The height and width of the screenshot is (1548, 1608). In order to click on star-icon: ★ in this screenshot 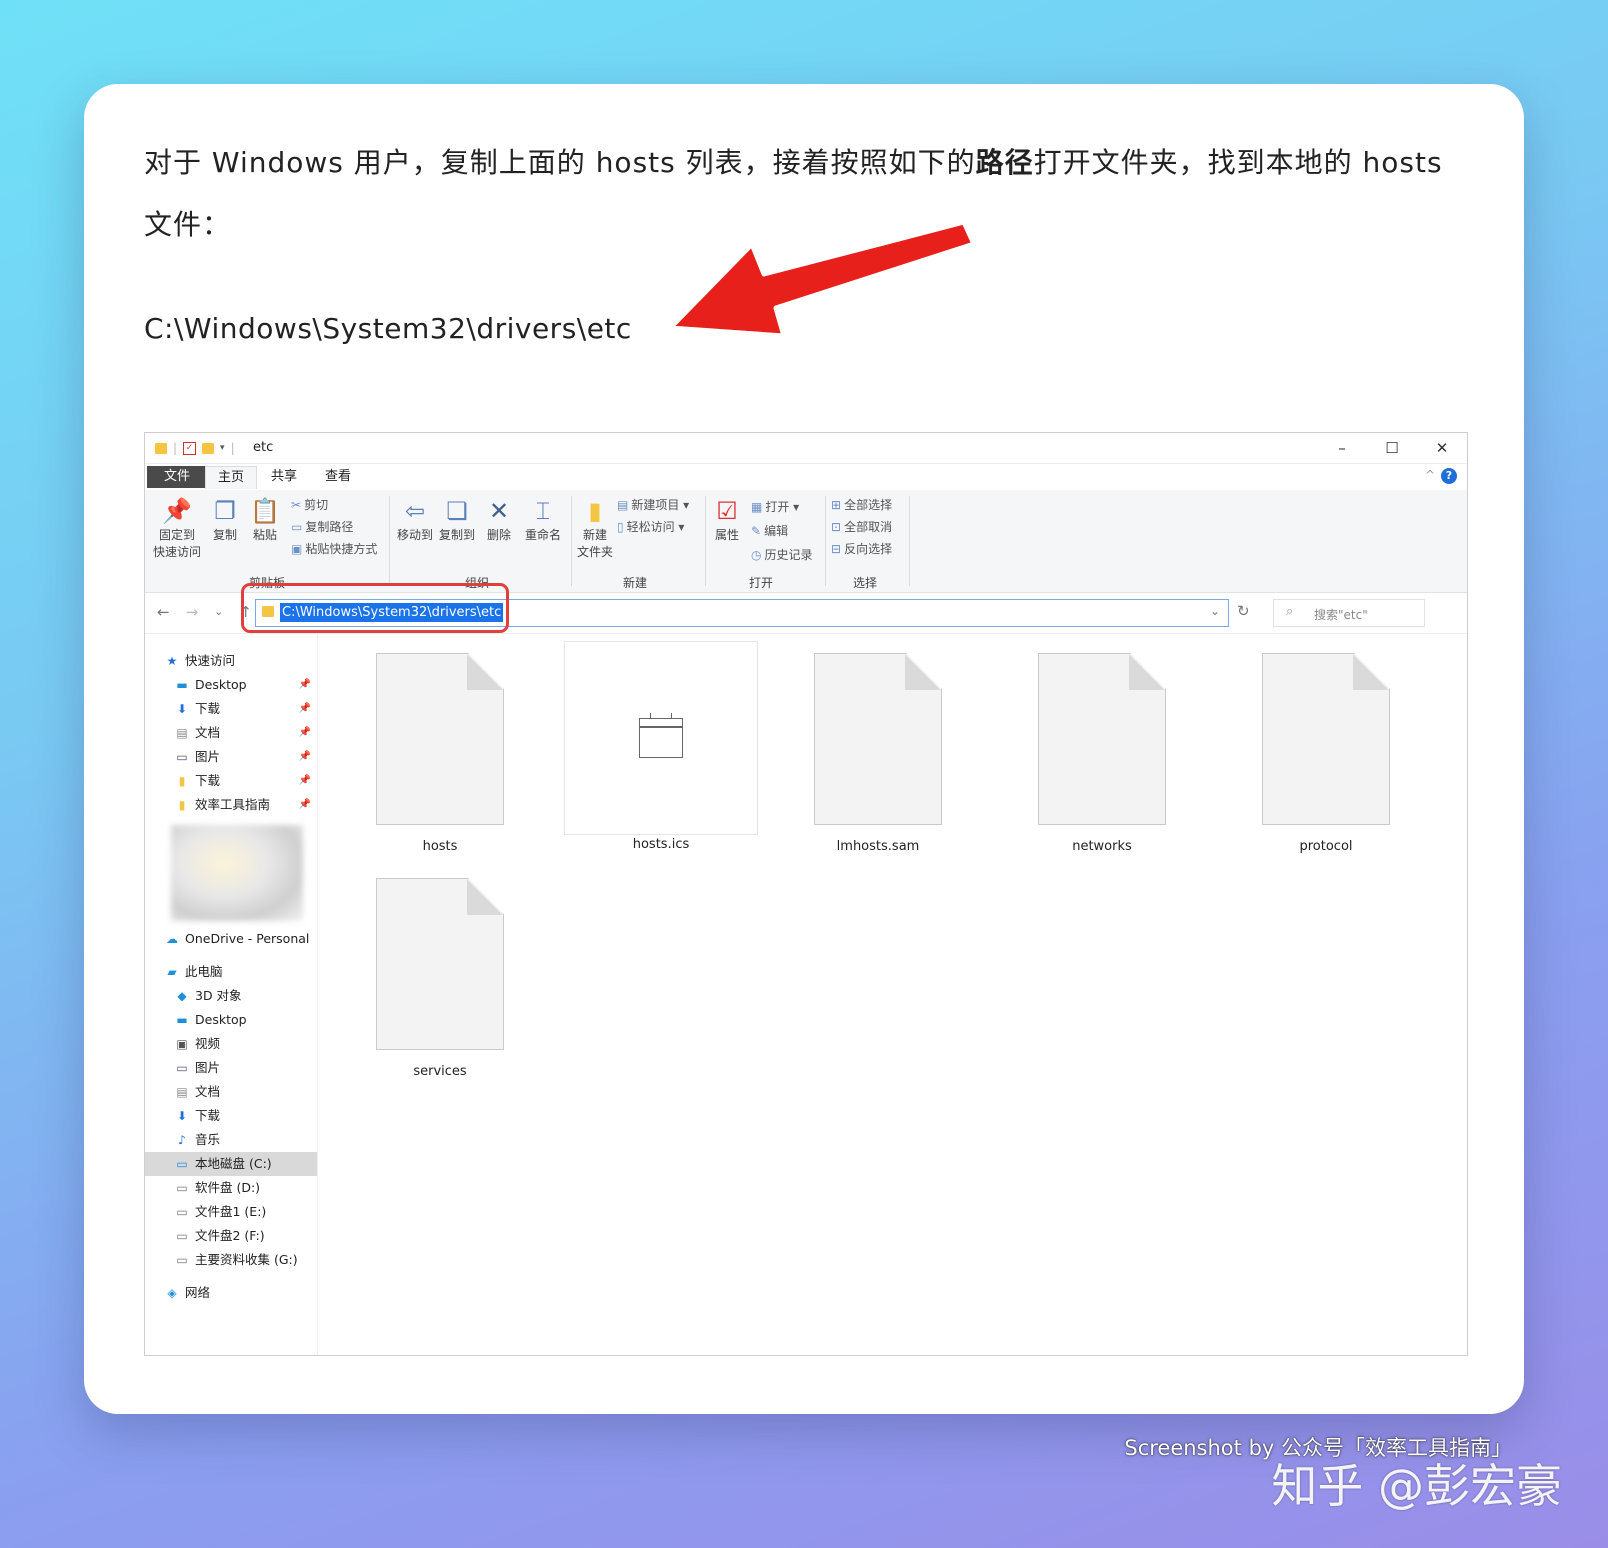, I will do `click(172, 661)`.